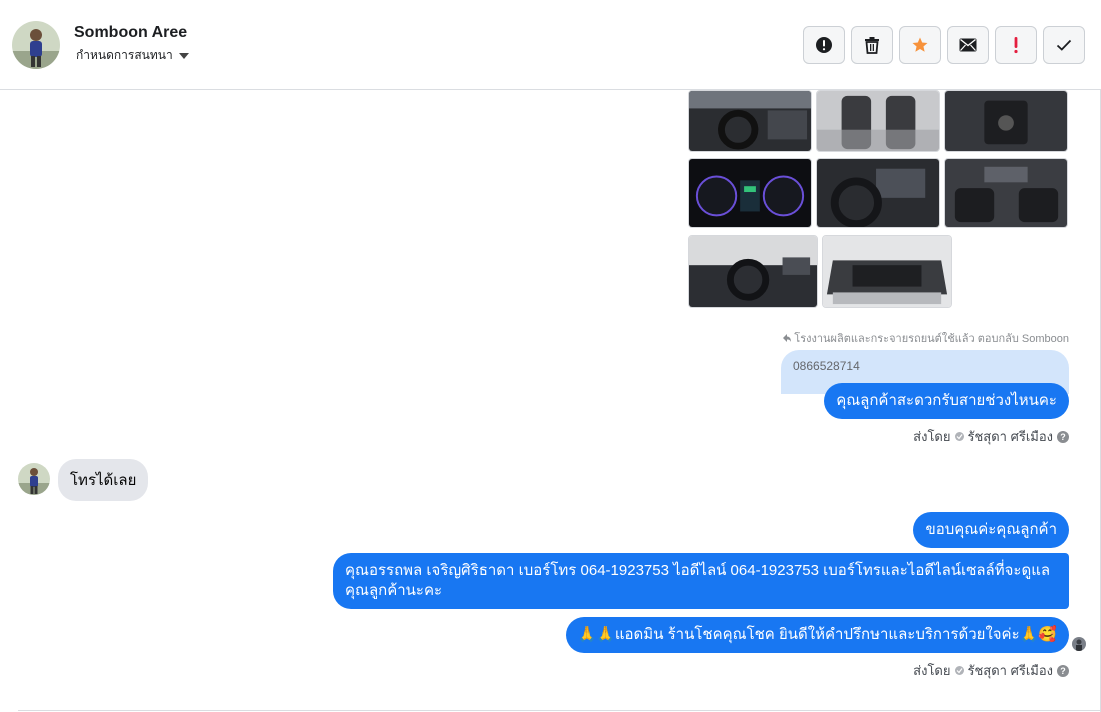 This screenshot has width=1101, height=712. What do you see at coordinates (550, 45) in the screenshot?
I see `conversation-header: Somboon Aree กำหนดการสนทนา` at bounding box center [550, 45].